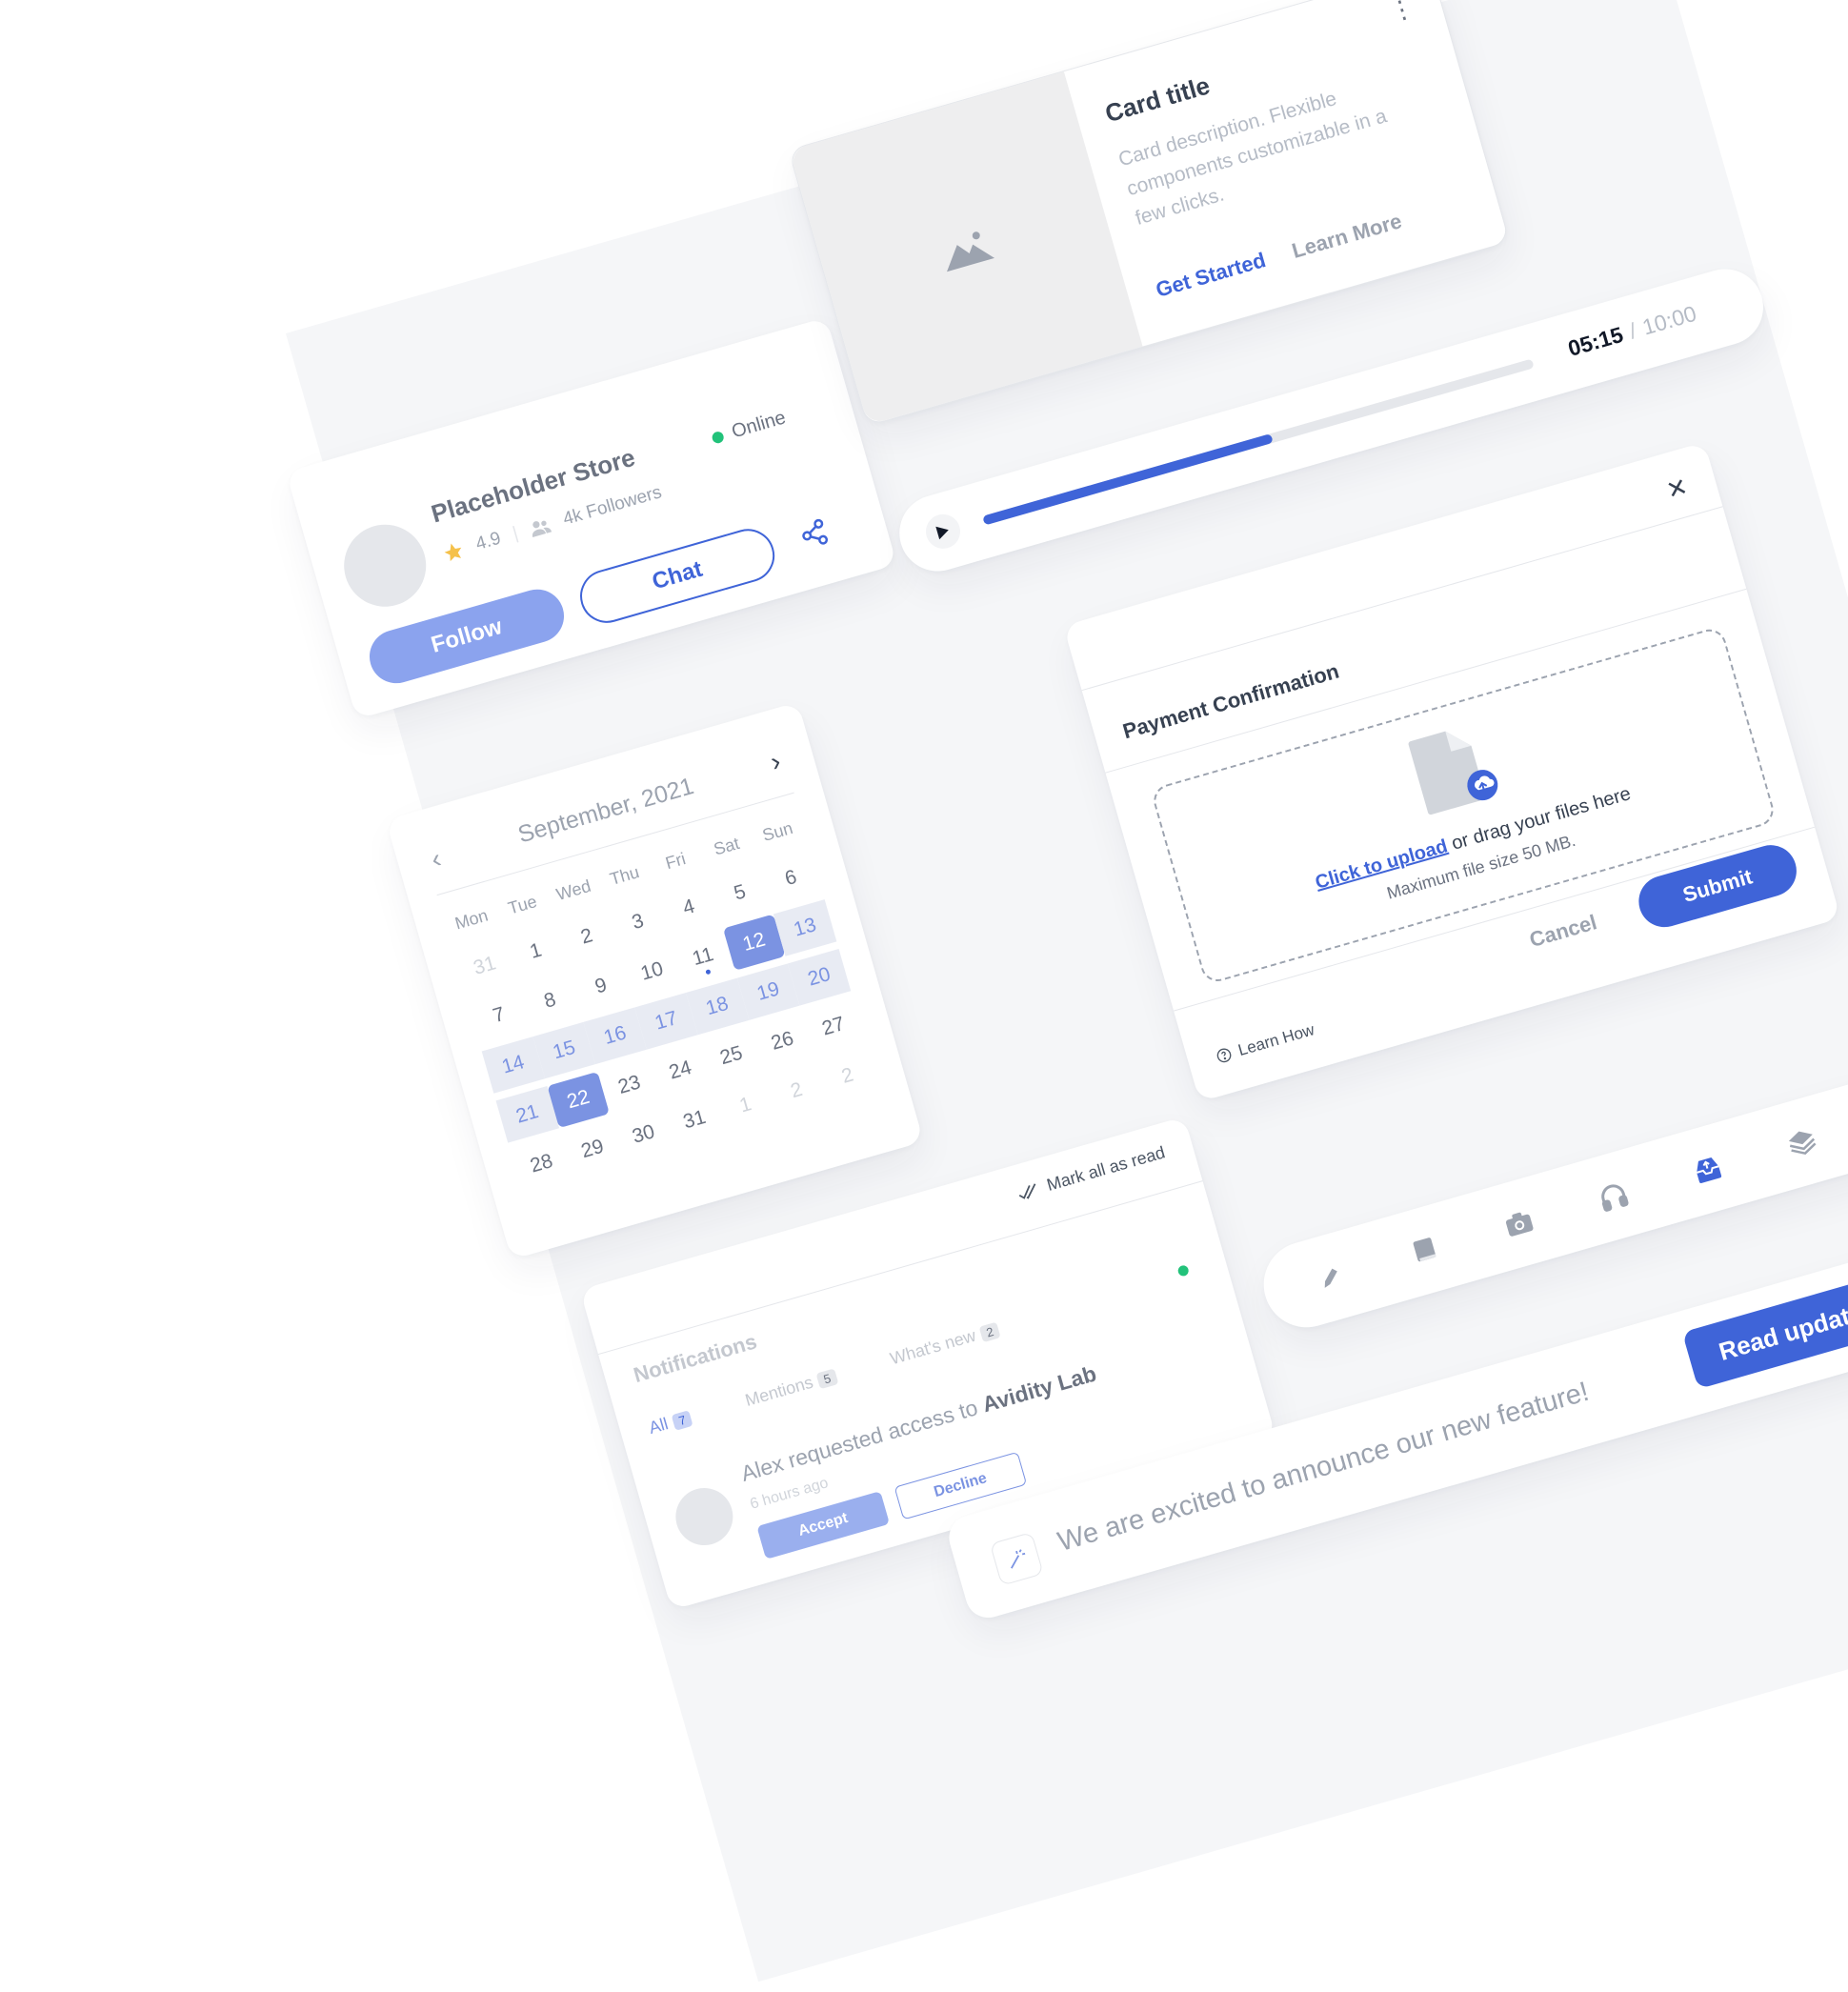  What do you see at coordinates (677, 576) in the screenshot?
I see `chat-button: Chat` at bounding box center [677, 576].